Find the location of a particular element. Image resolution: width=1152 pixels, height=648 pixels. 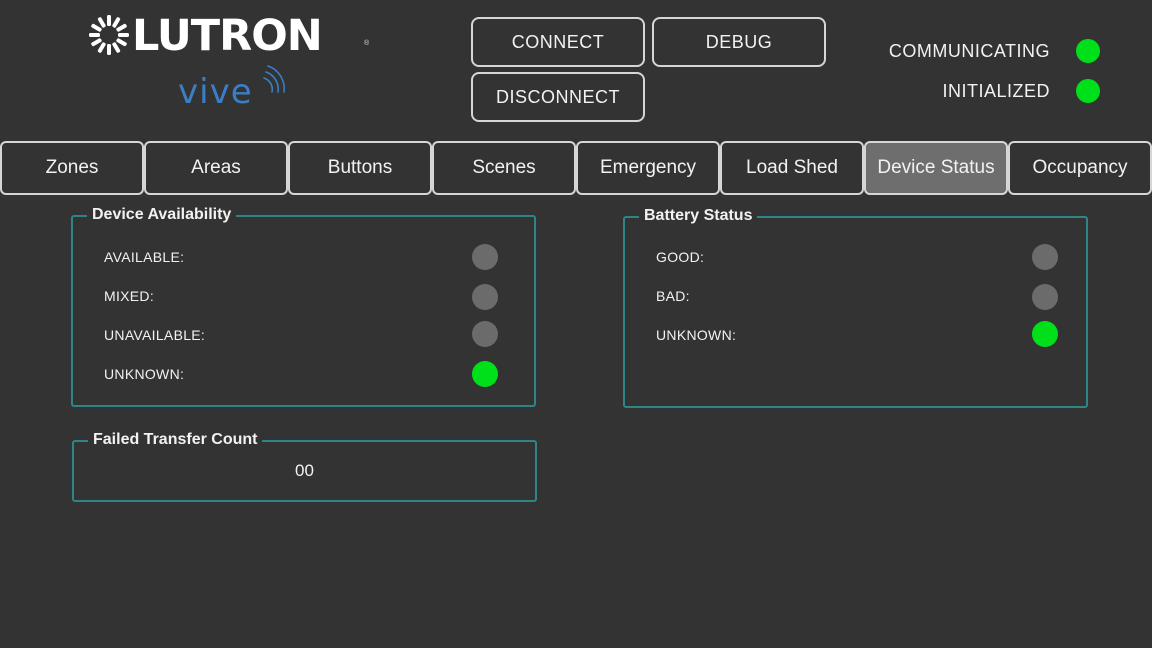

failed-transfer-title: Failed Transfer Count is located at coordinates (175, 440).